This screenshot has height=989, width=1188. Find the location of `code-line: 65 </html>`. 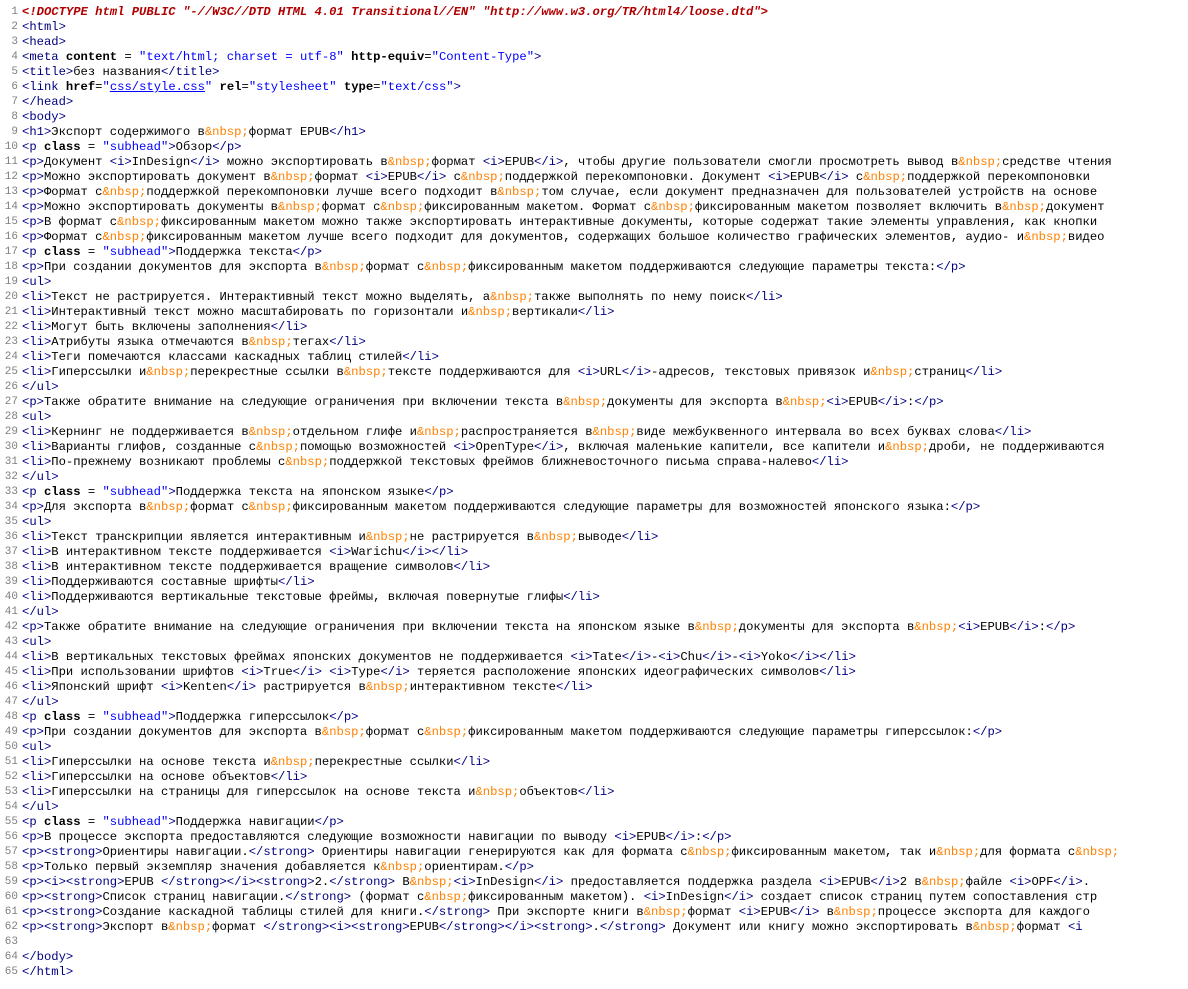

code-line: 65 </html> is located at coordinates (594, 972).